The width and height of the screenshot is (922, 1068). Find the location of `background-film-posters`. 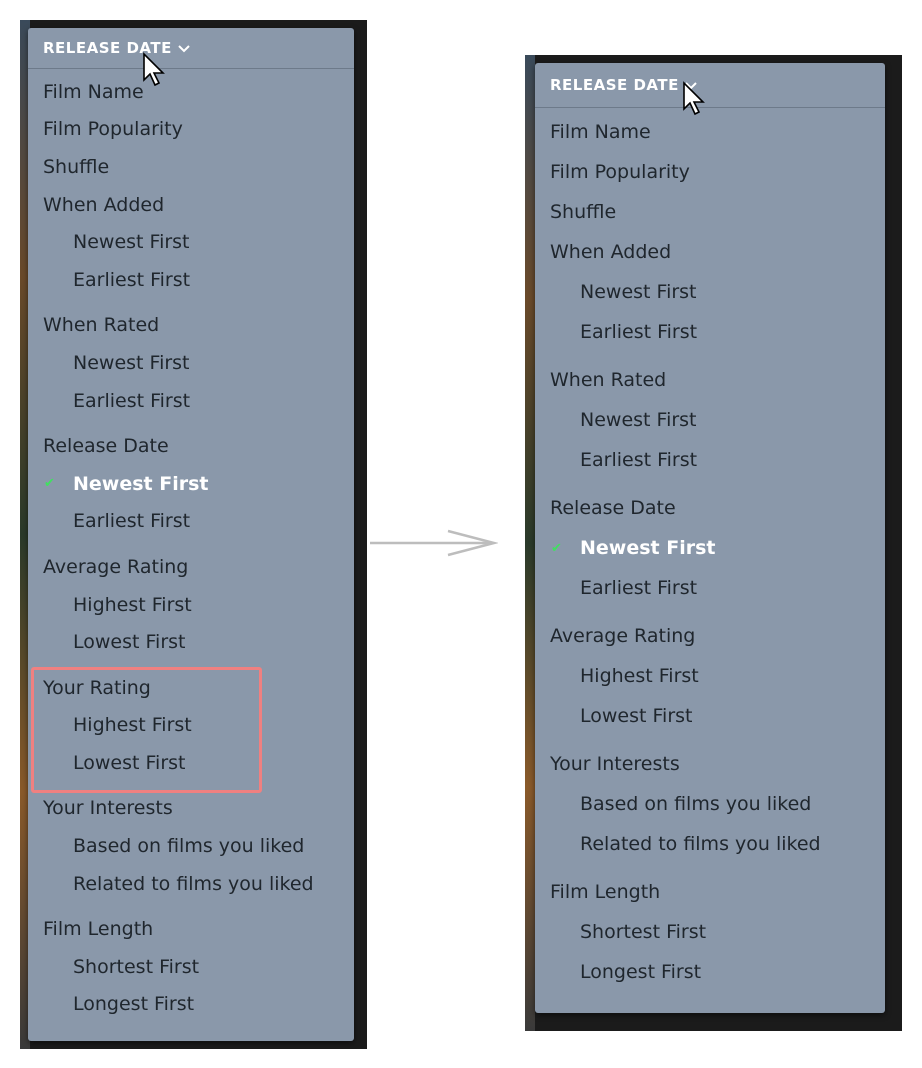

background-film-posters is located at coordinates (530, 543).